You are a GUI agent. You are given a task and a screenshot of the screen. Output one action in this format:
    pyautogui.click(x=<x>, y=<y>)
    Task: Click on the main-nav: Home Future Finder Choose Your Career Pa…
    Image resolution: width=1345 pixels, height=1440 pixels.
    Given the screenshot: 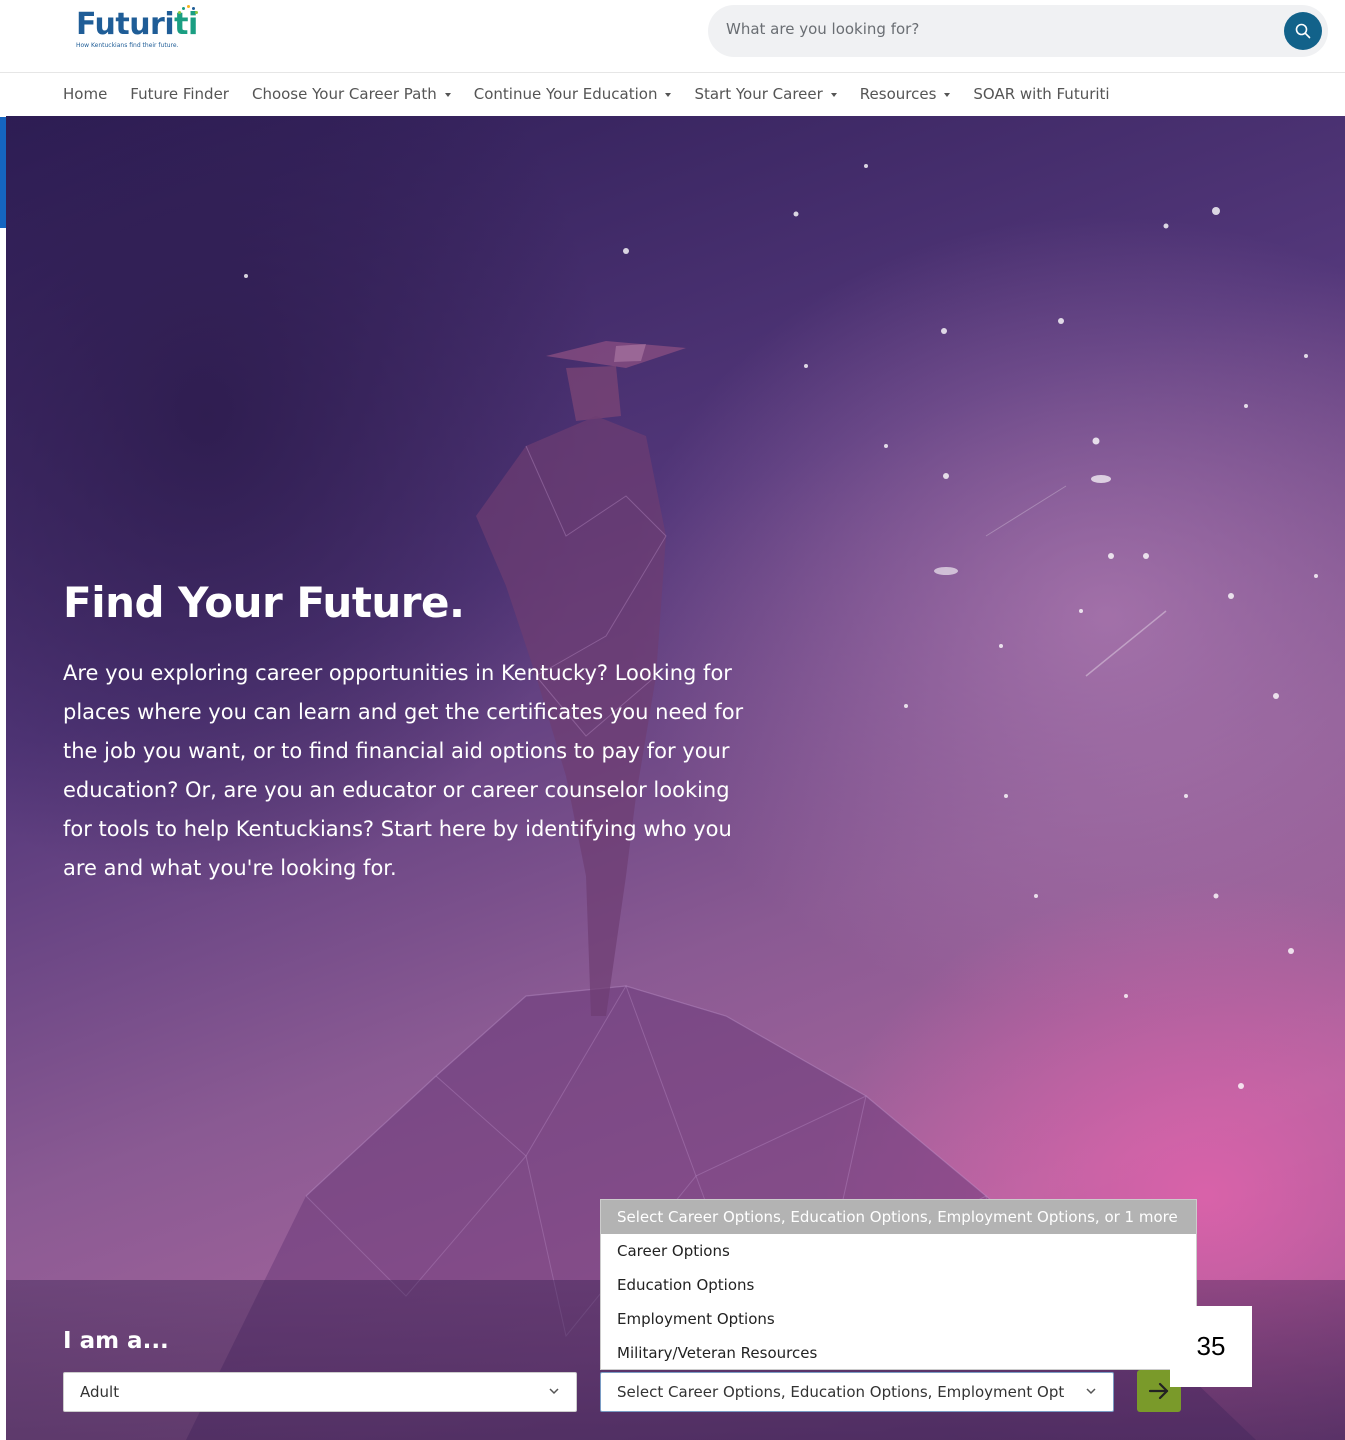 What is the action you would take?
    pyautogui.click(x=672, y=94)
    